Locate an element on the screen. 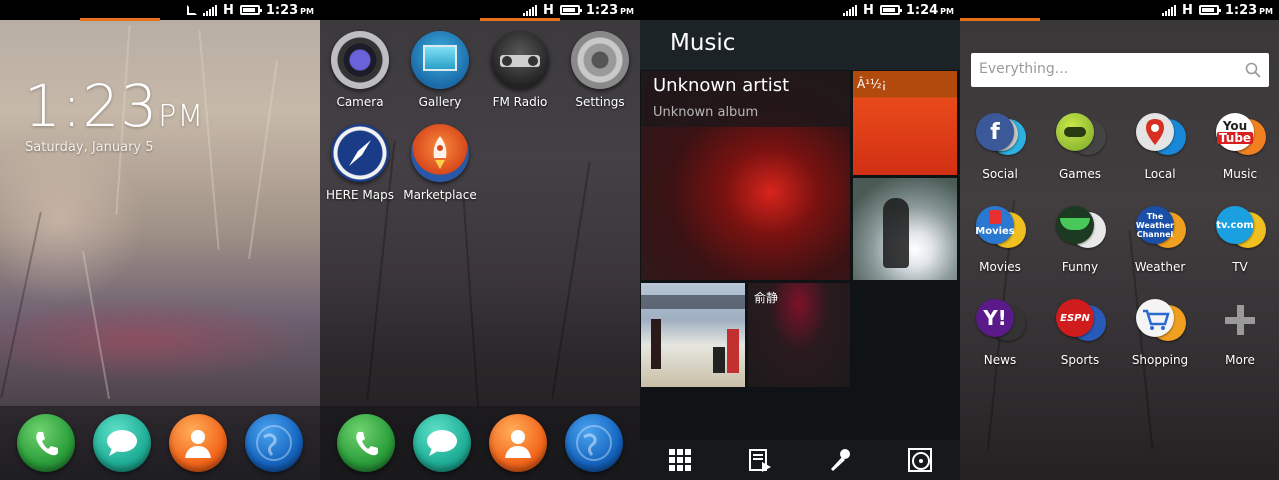 This screenshot has width=1279, height=480. category-local: Local is located at coordinates (1160, 146).